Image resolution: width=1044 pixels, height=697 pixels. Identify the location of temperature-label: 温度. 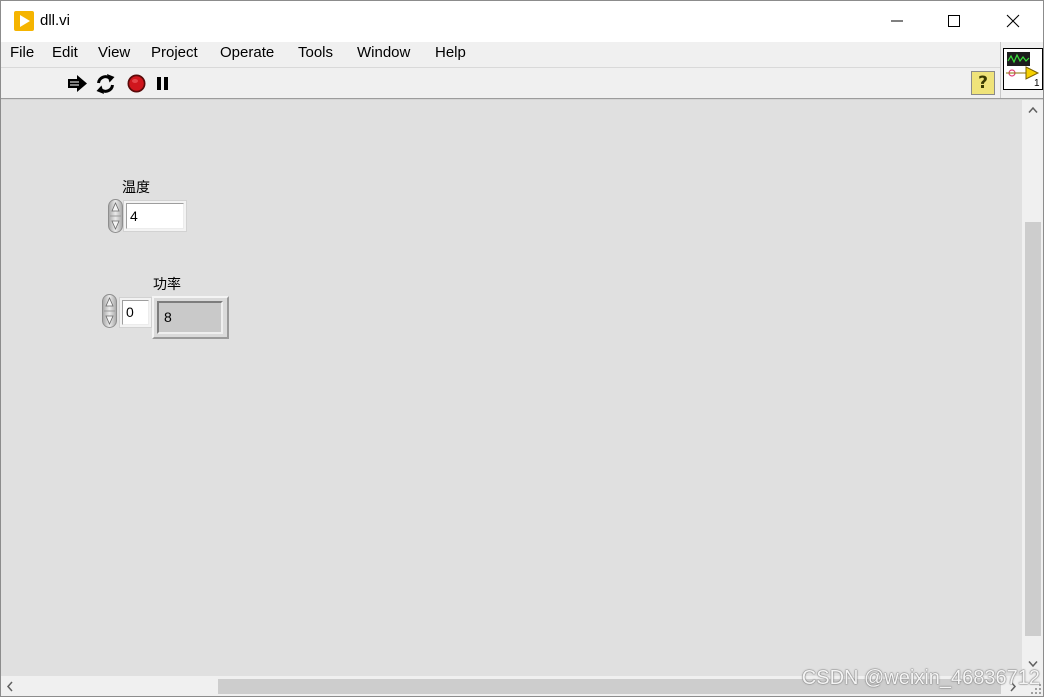
(136, 187).